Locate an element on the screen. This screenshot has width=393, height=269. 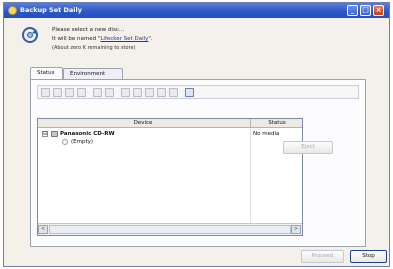
message-line-2-prefix: It will be named " is located at coordinates (76, 39).